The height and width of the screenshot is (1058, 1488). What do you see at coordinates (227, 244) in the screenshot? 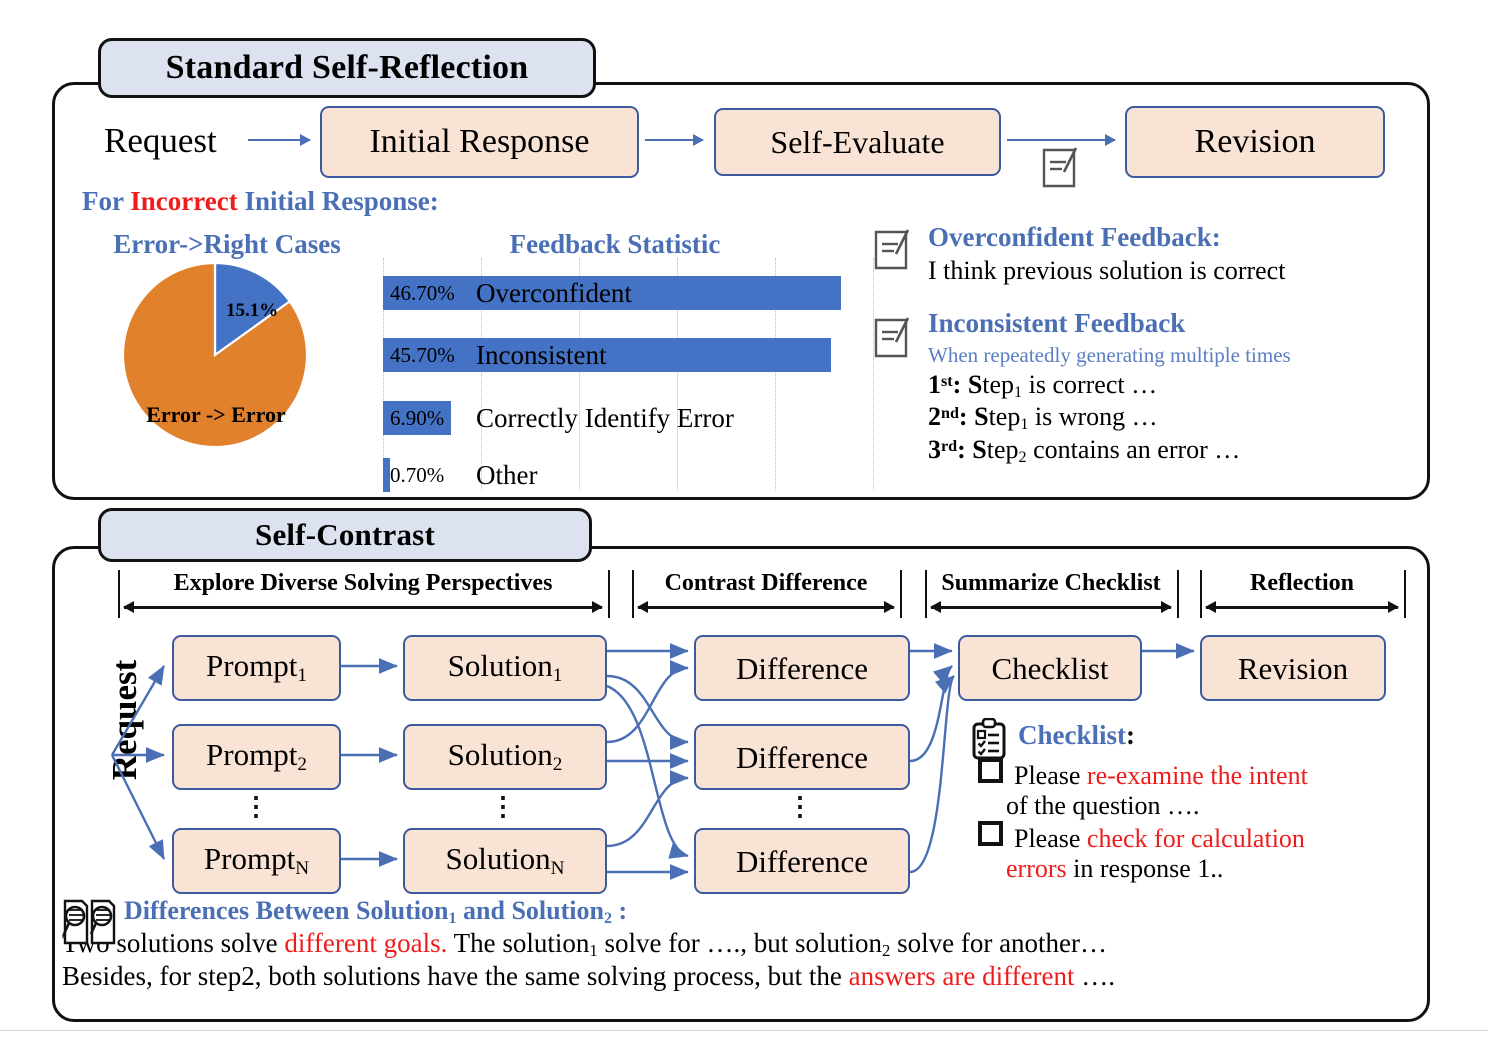
I see `pie-chart-heading: Error->Right Cases` at bounding box center [227, 244].